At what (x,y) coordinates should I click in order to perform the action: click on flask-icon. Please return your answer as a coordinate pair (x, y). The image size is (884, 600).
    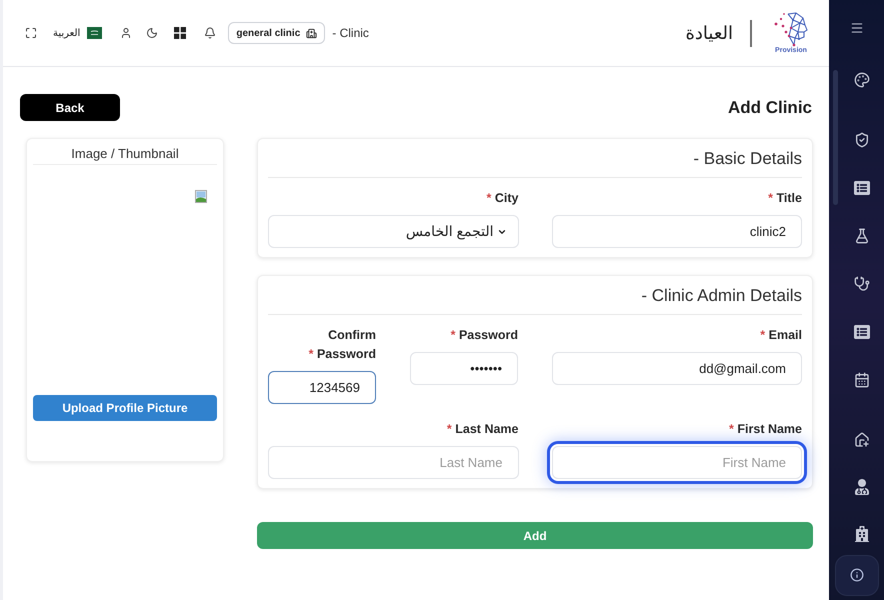
    Looking at the image, I should click on (862, 236).